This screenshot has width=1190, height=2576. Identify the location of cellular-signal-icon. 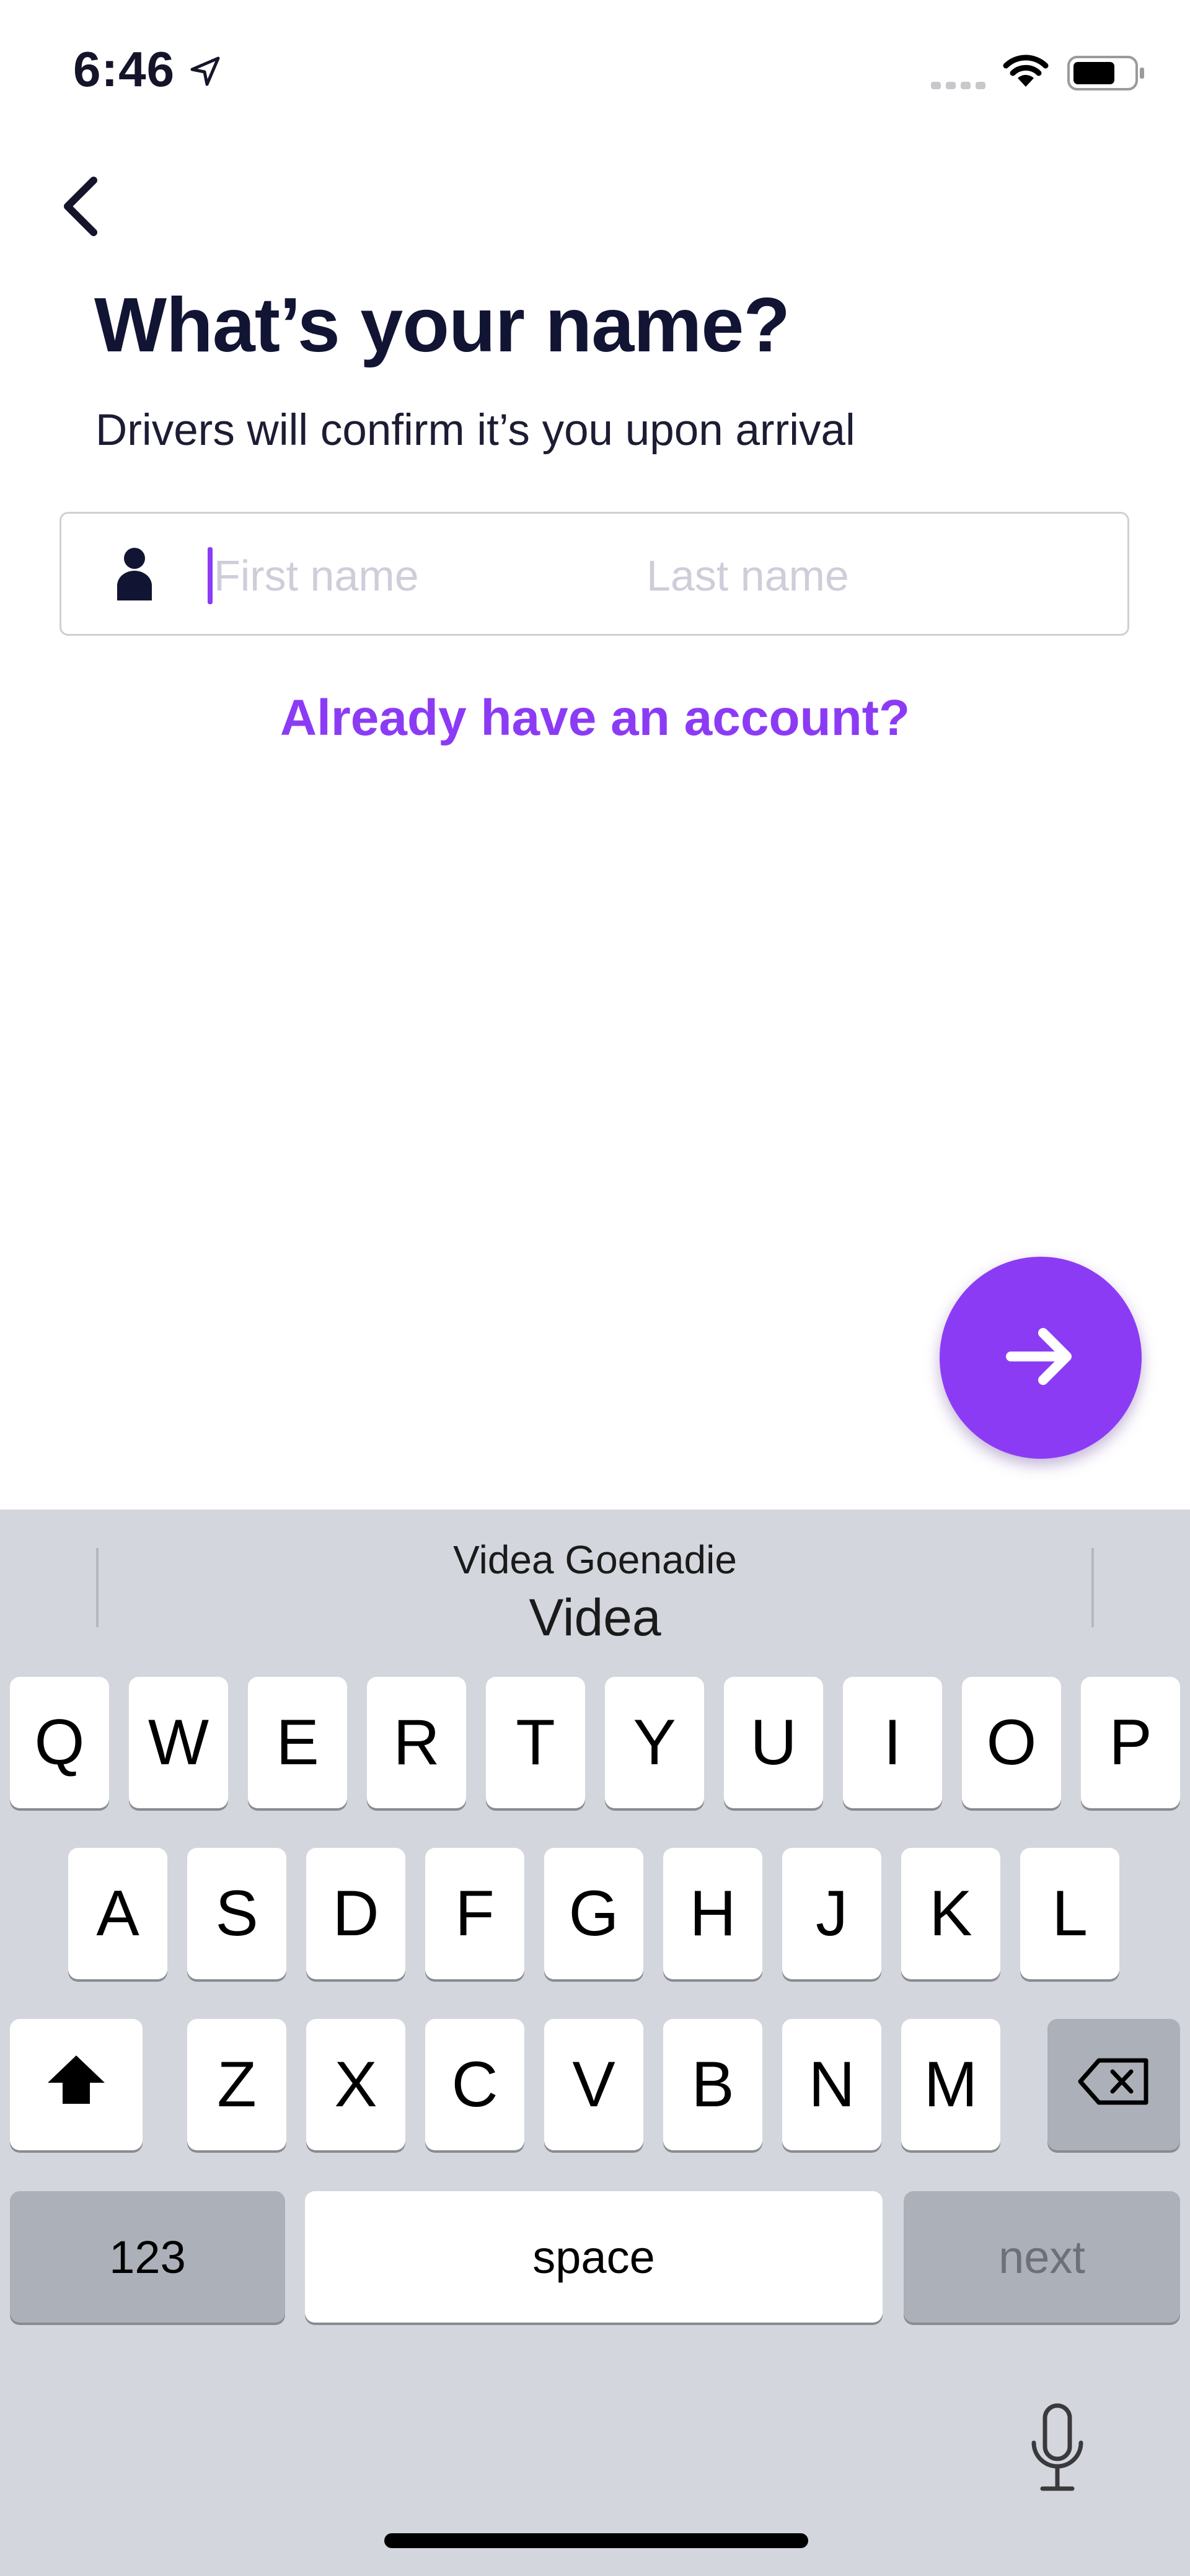
(959, 86).